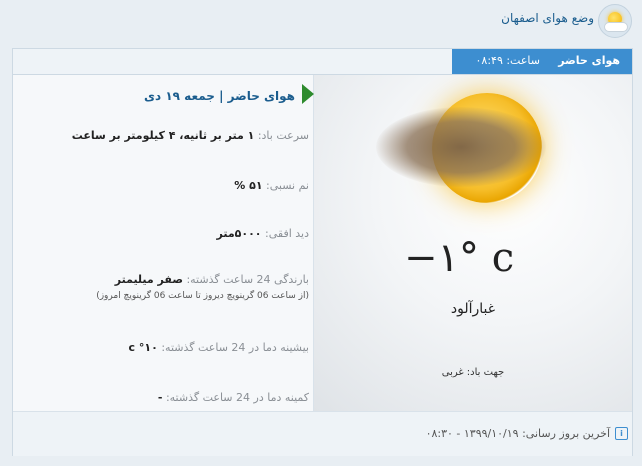  Describe the element at coordinates (239, 233) in the screenshot. I see `row-value: ۵۰۰۰متر` at that location.